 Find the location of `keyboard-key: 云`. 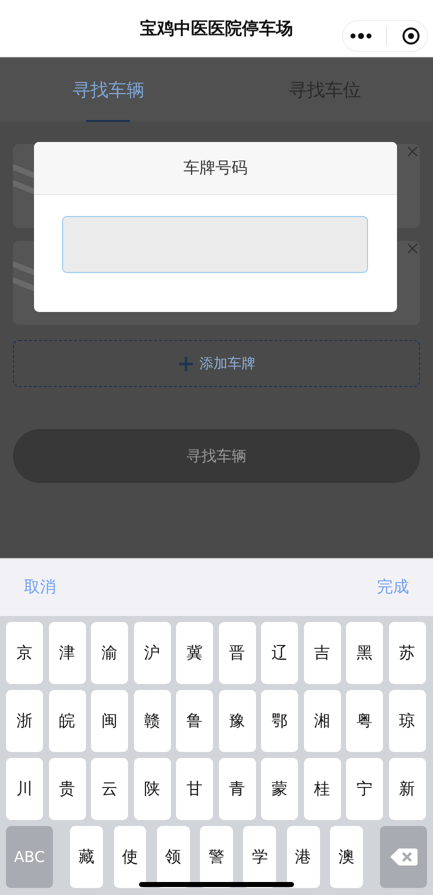

keyboard-key: 云 is located at coordinates (109, 789).